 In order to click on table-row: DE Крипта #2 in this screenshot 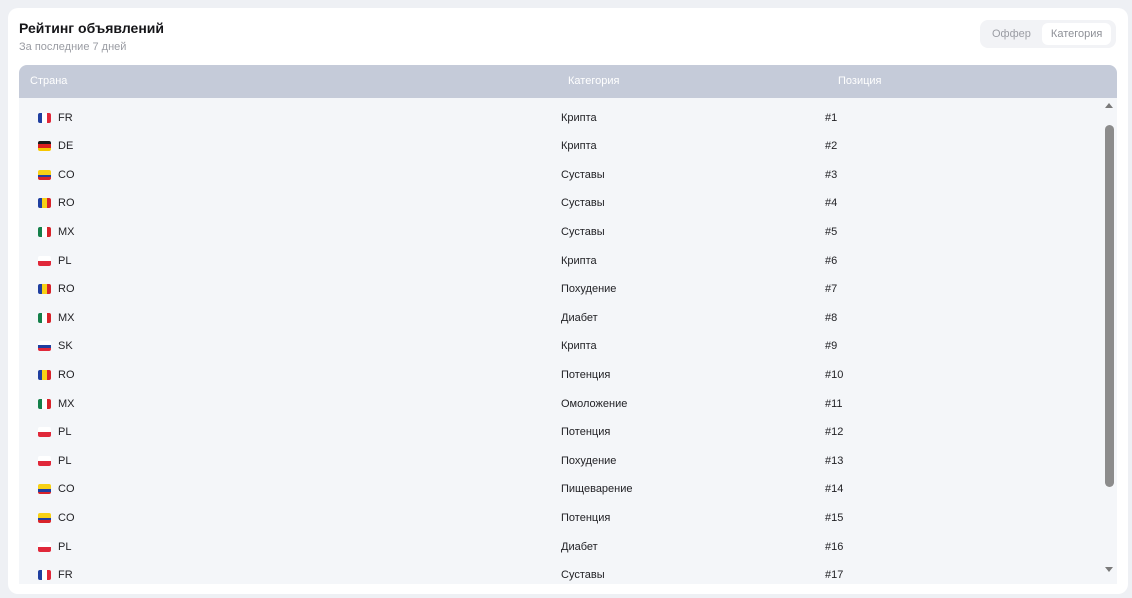, I will do `click(559, 146)`.